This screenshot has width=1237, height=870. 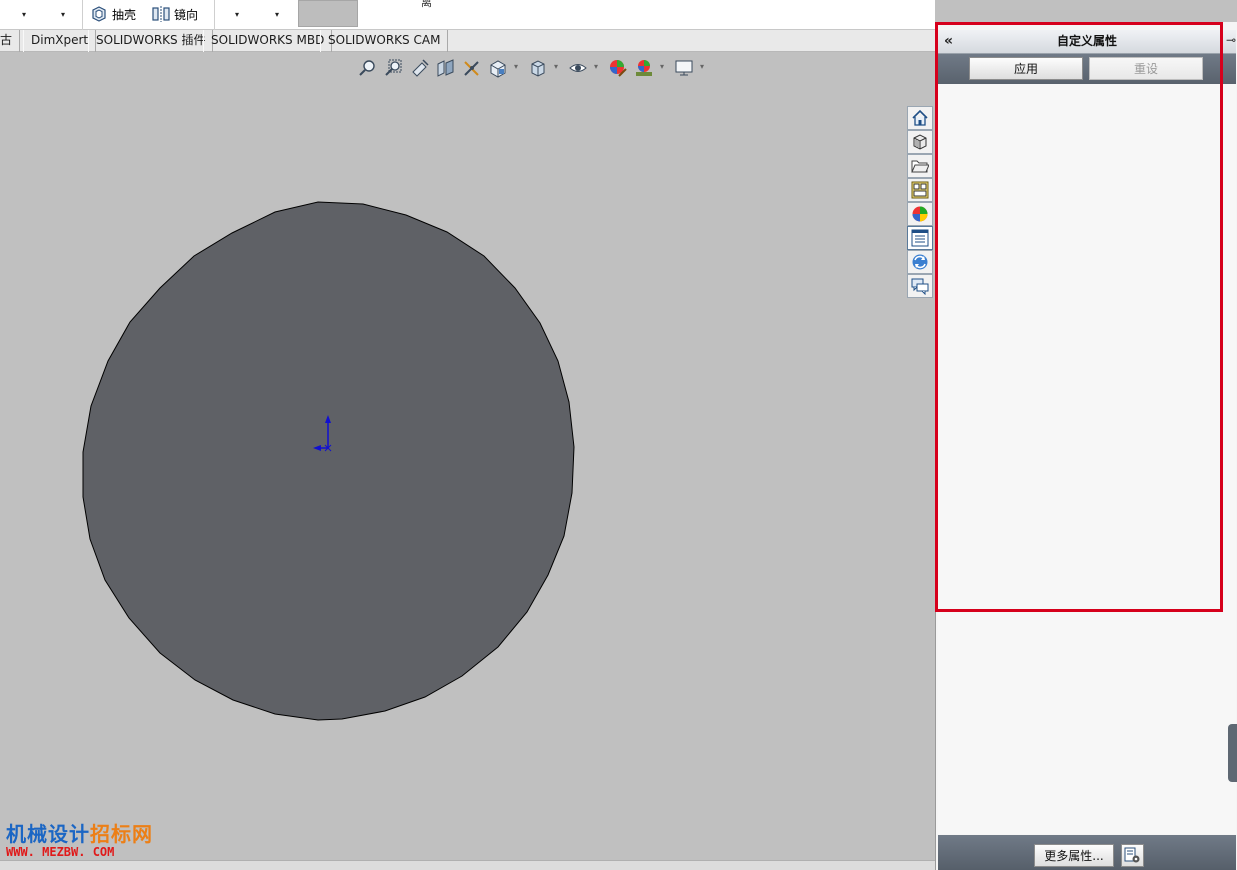 I want to click on shell-icon, so click(x=99, y=14).